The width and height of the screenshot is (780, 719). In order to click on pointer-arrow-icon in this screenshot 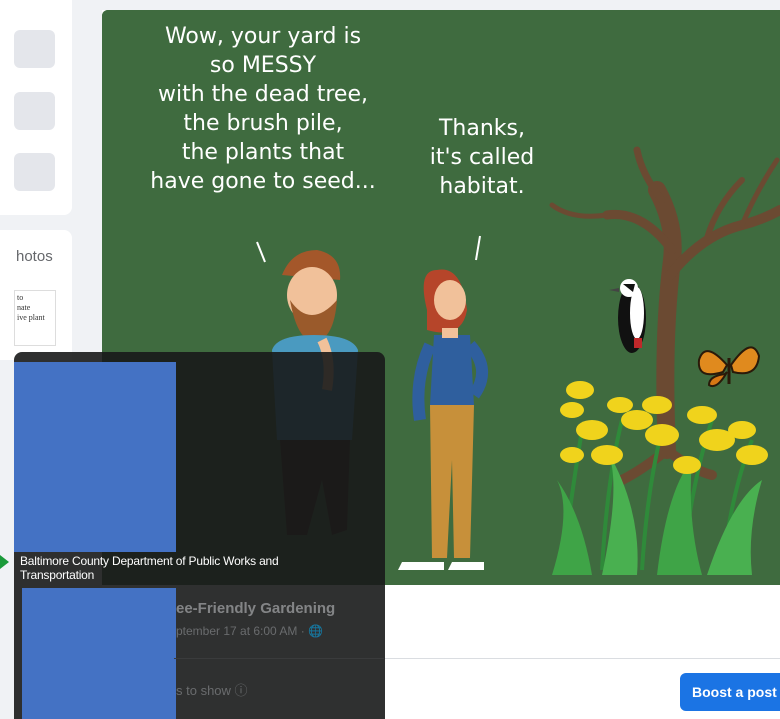, I will do `click(4, 562)`.